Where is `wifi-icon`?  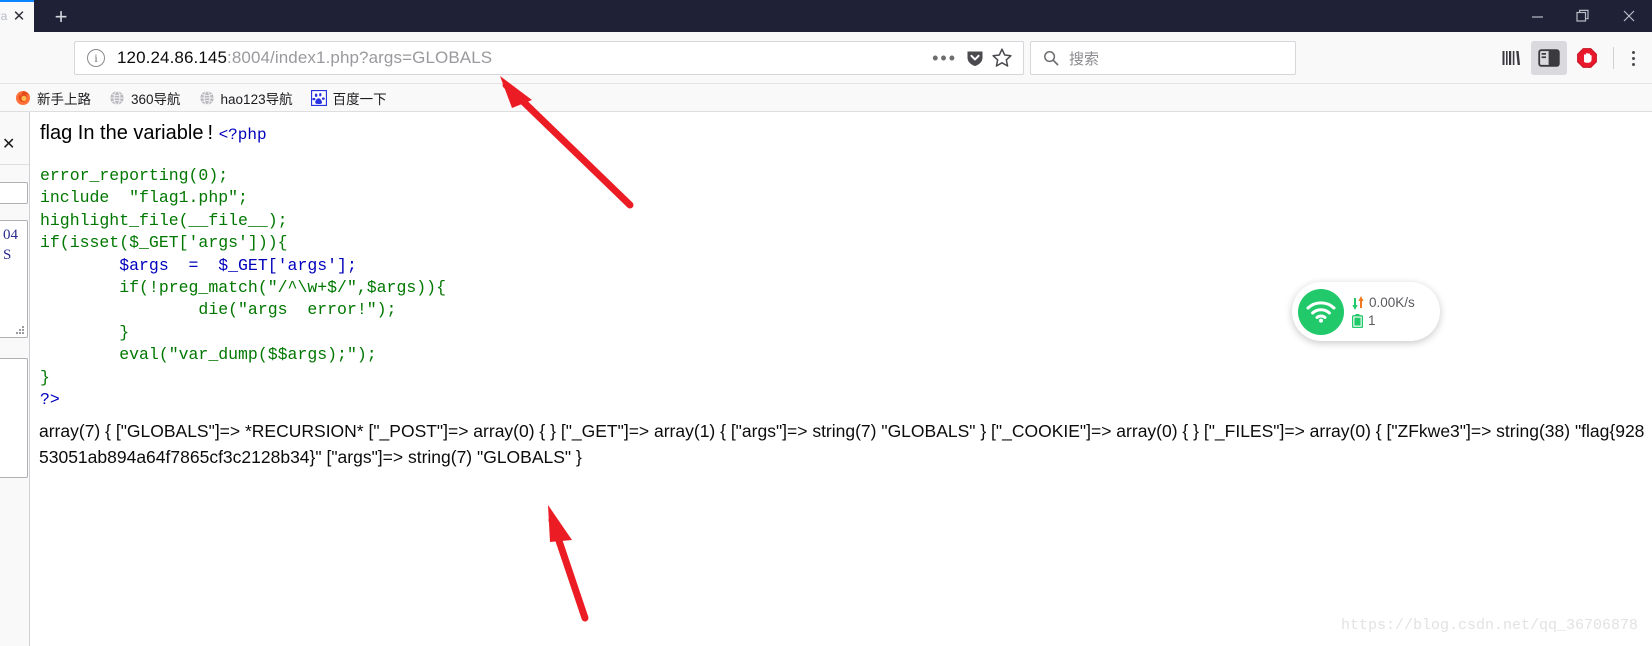 wifi-icon is located at coordinates (1321, 311).